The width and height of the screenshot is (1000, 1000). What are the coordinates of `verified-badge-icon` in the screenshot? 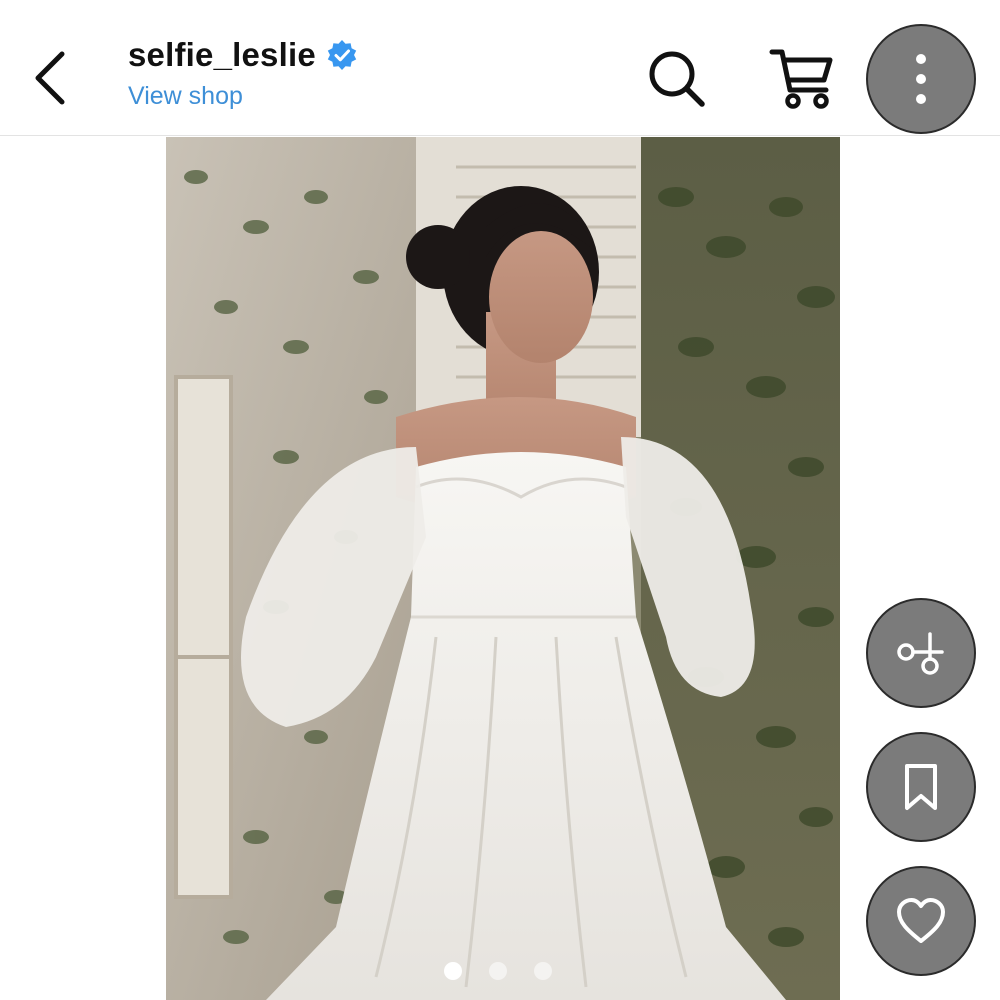 It's located at (342, 55).